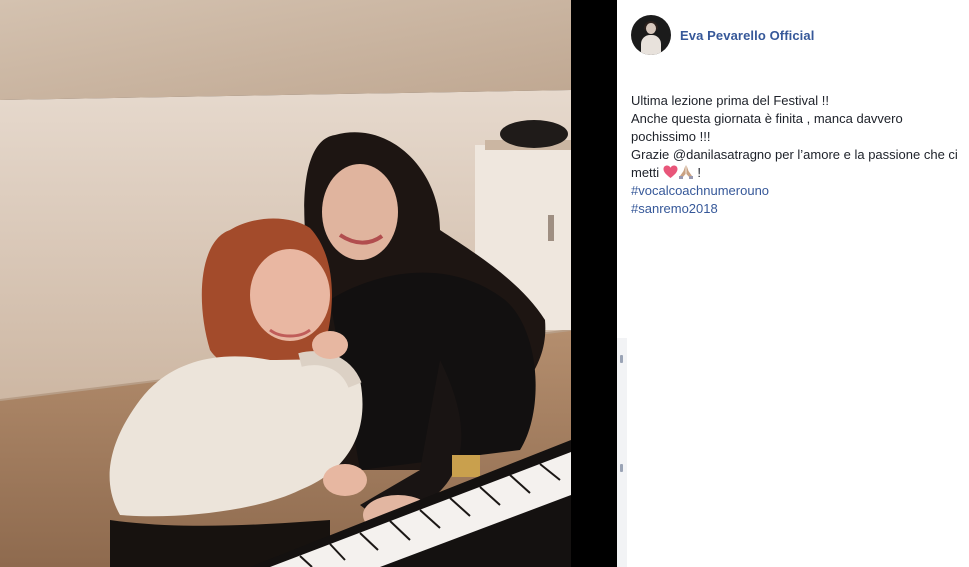 This screenshot has height=567, width=969. What do you see at coordinates (747, 35) in the screenshot?
I see `author-name-link: Eva Pevarello Official` at bounding box center [747, 35].